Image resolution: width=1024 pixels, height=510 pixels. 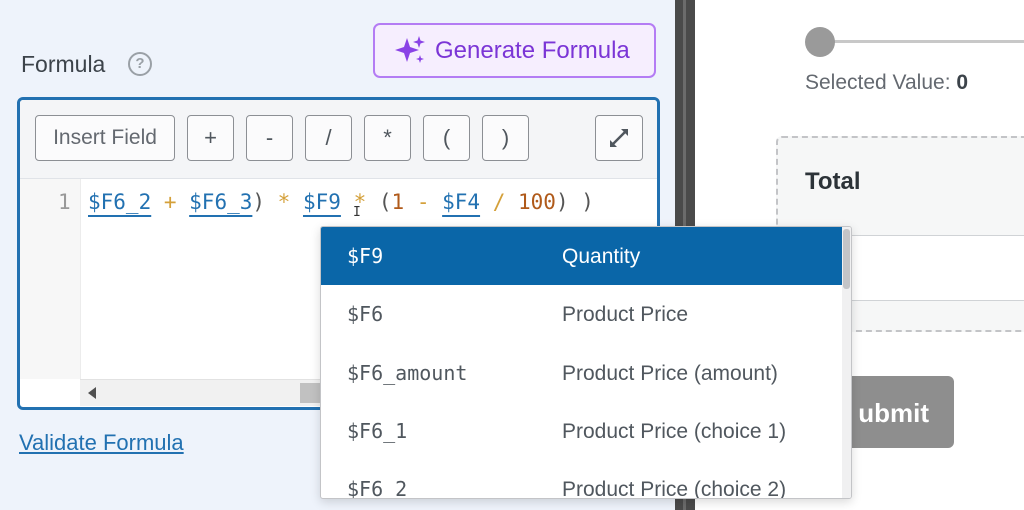 I want to click on plus-button: +, so click(x=210, y=138).